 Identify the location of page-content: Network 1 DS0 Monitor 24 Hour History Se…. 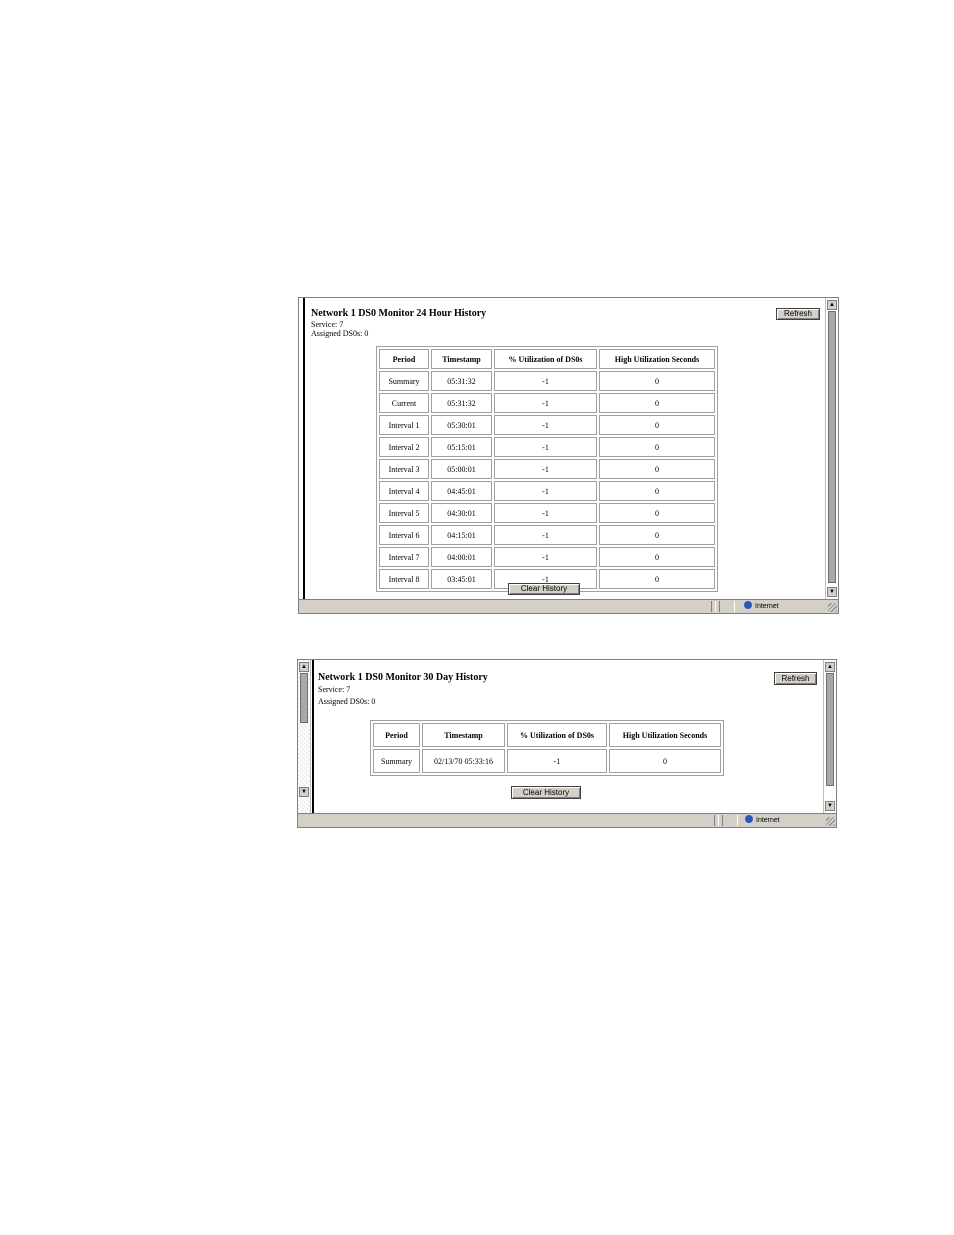
(564, 448).